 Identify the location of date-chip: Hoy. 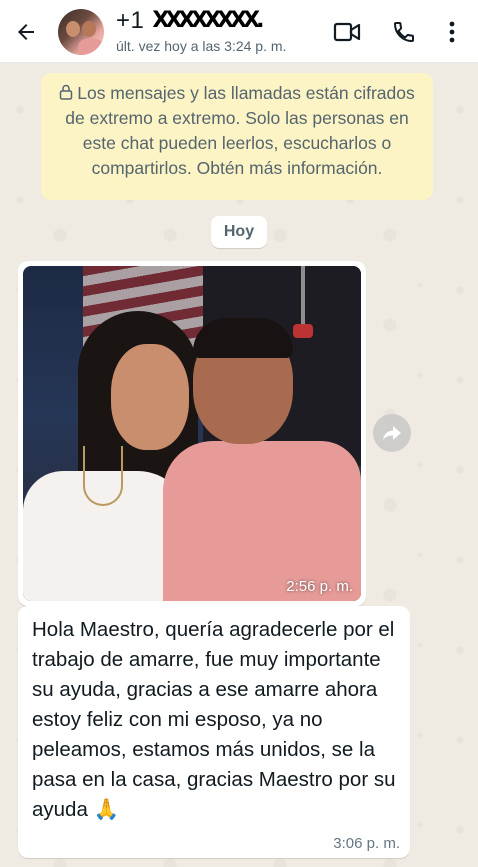
(239, 232).